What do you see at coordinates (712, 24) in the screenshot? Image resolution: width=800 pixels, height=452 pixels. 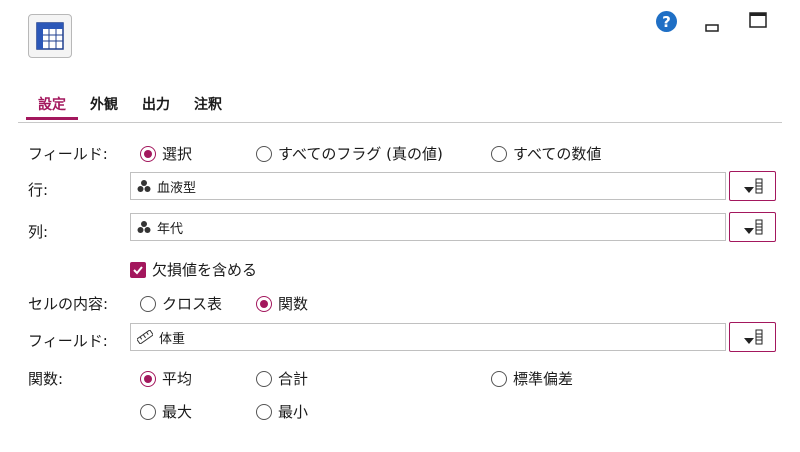 I see `minimize-icon` at bounding box center [712, 24].